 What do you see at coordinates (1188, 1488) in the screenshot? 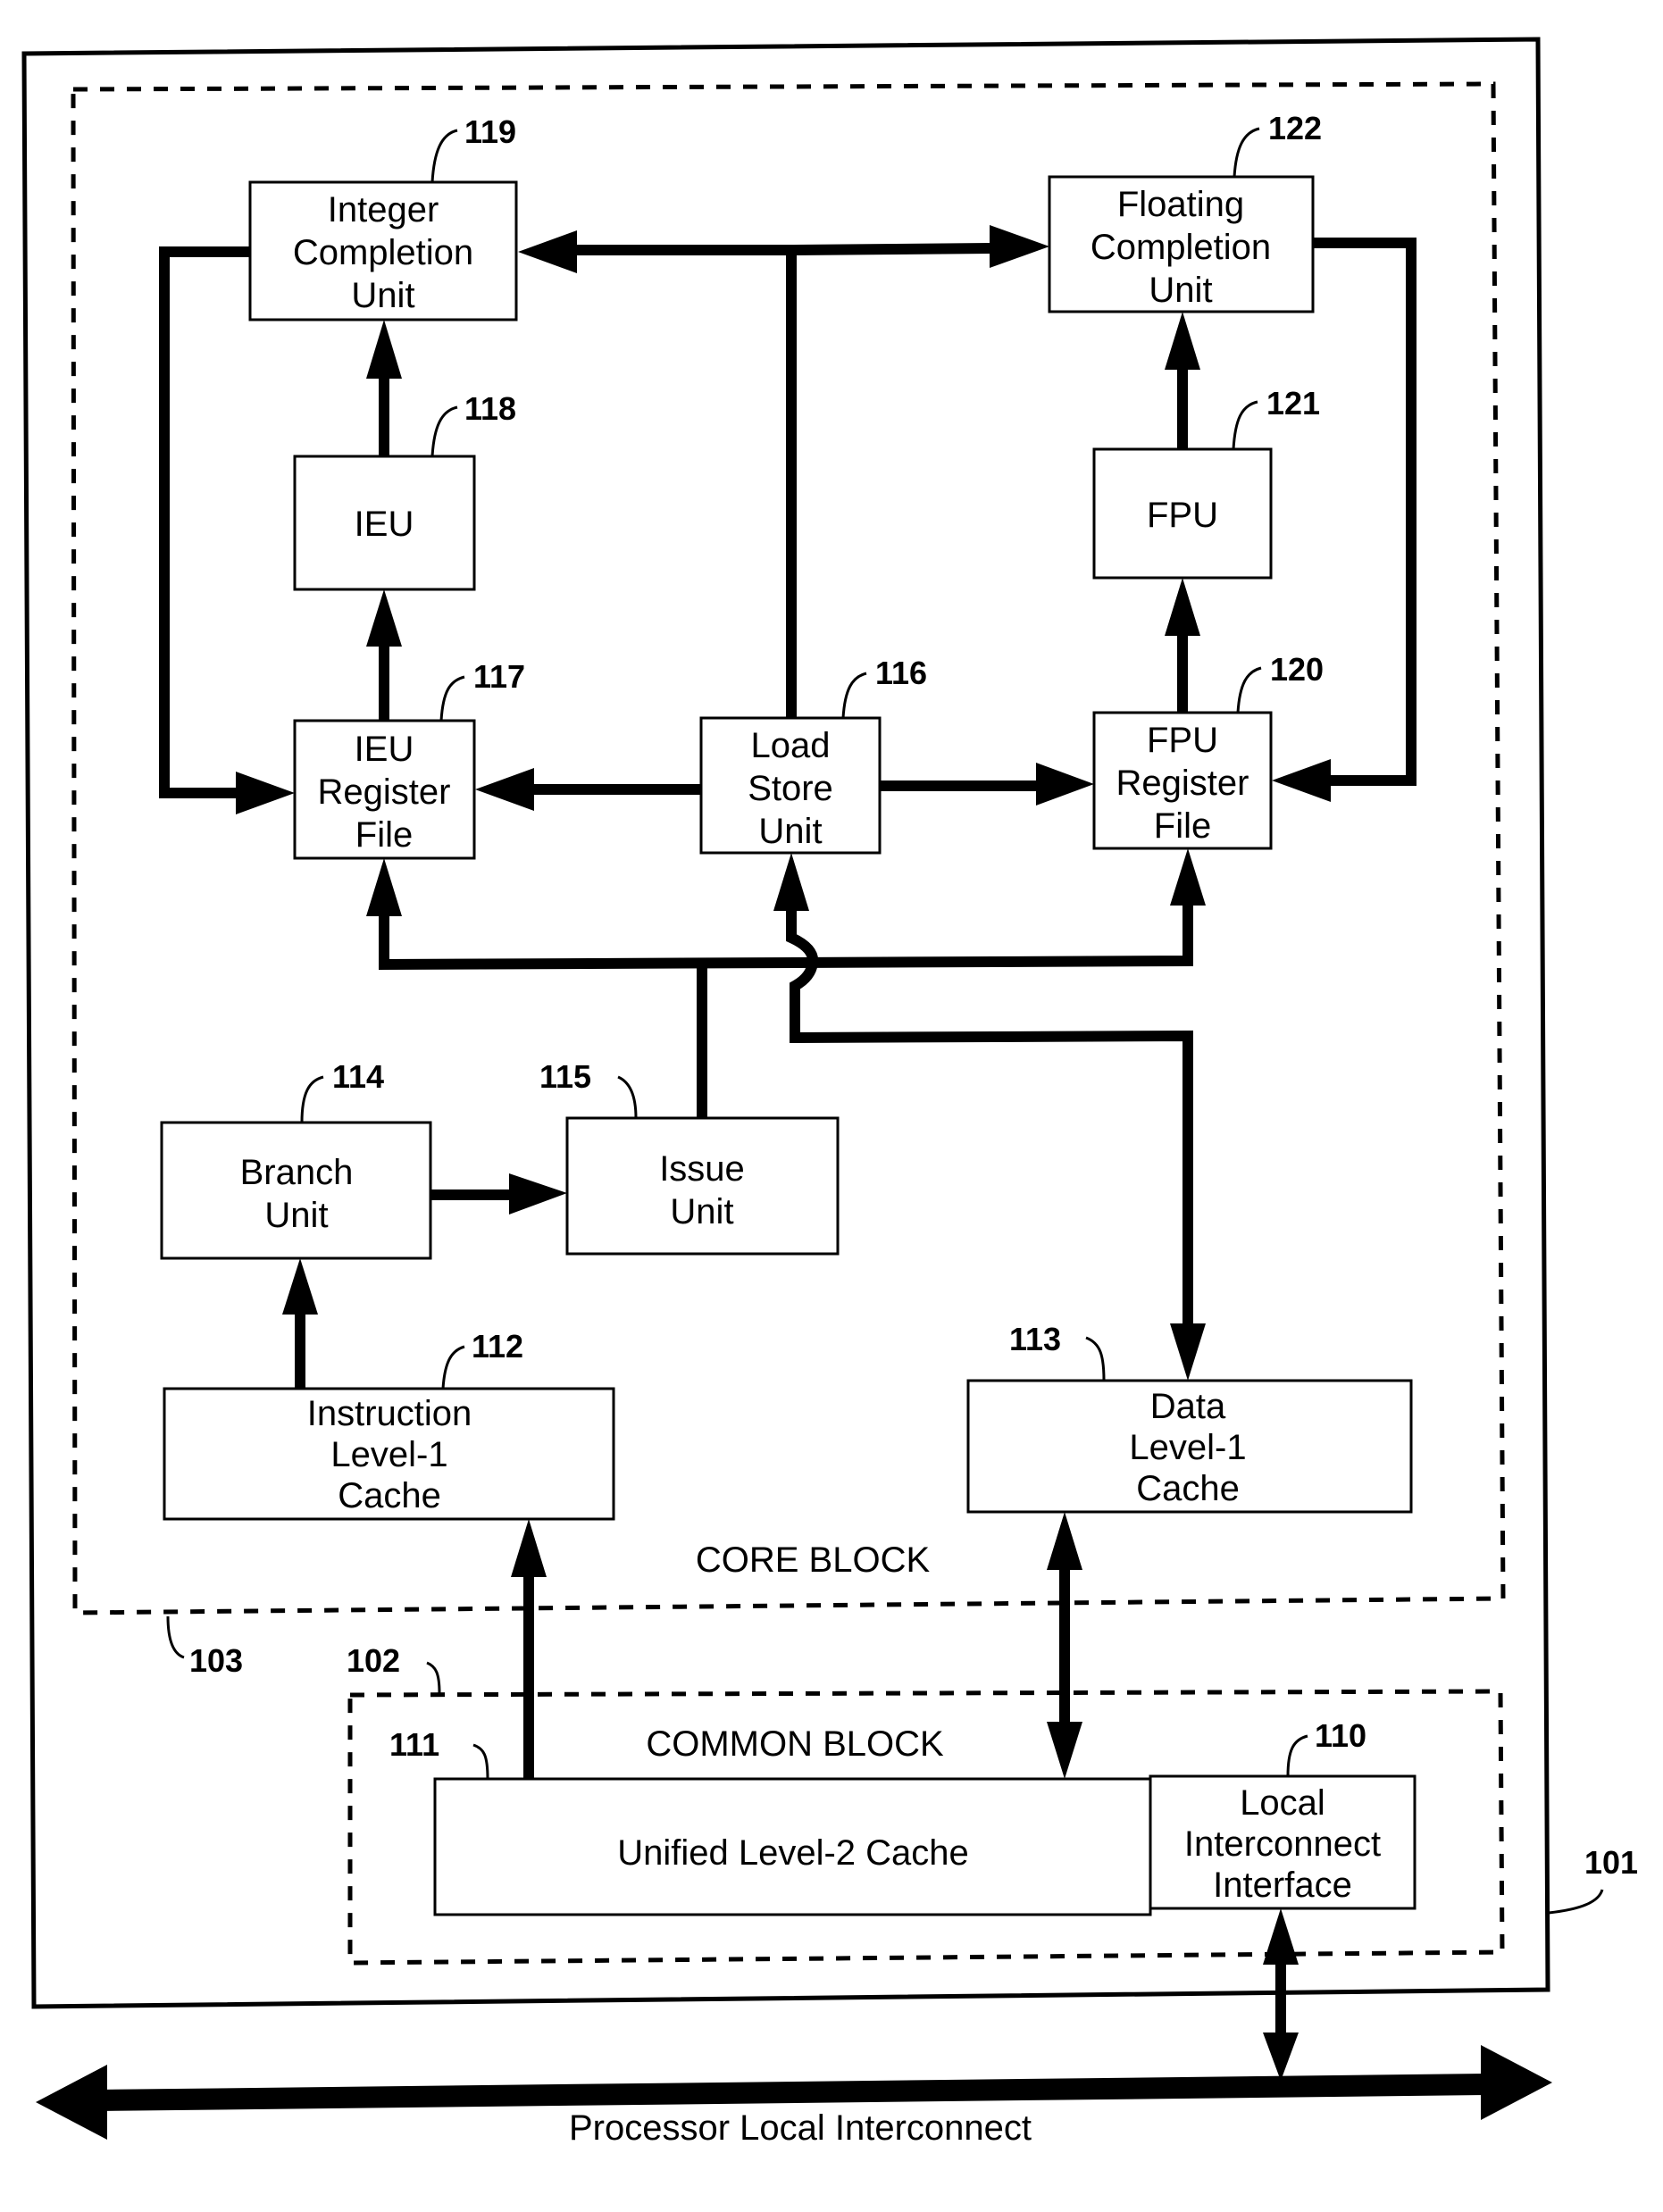
I see `data-l1-cache-line-3: Cache` at bounding box center [1188, 1488].